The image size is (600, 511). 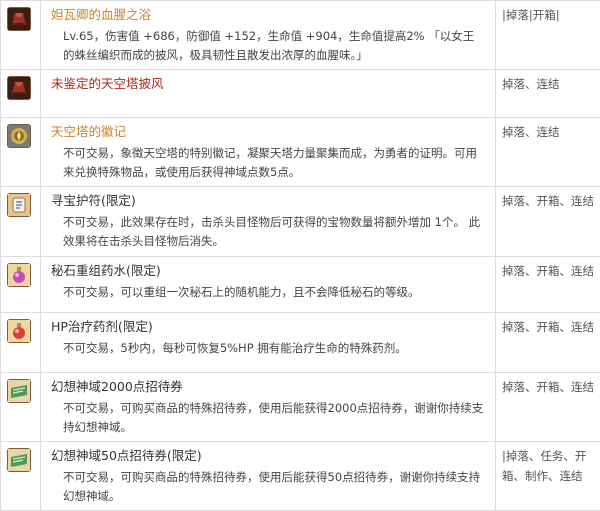 I want to click on item-source: |掉落、任务、开箱、制作、连结, so click(x=548, y=476).